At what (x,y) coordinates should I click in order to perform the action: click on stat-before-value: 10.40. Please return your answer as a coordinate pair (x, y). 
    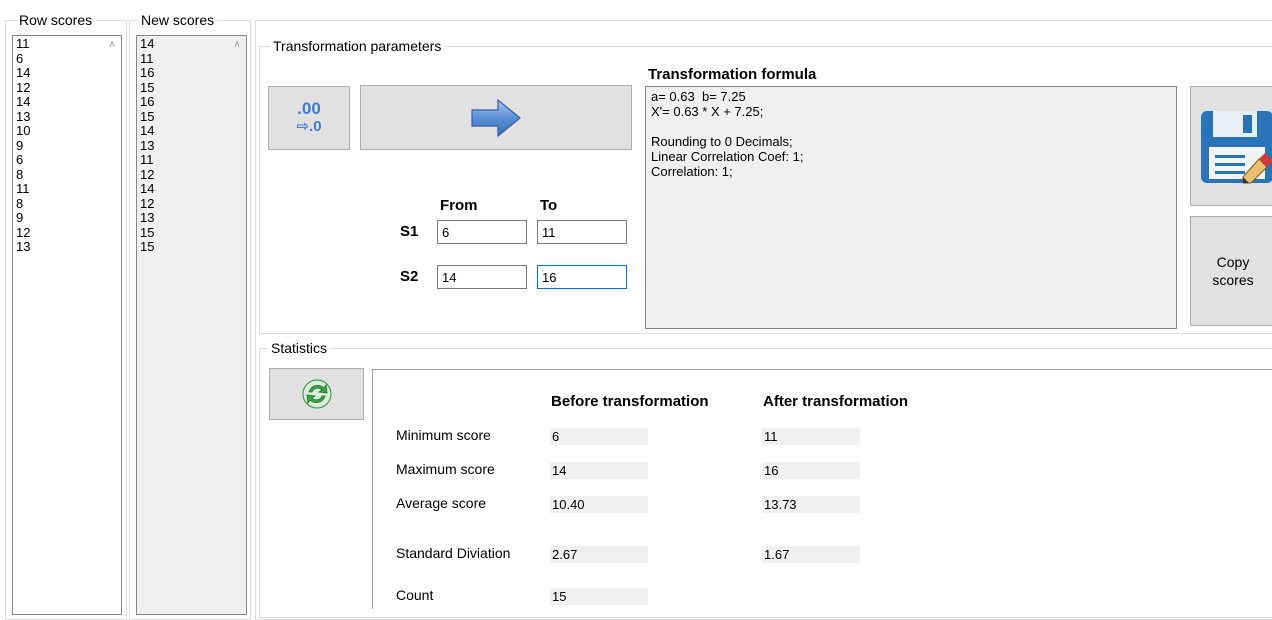
    Looking at the image, I should click on (599, 504).